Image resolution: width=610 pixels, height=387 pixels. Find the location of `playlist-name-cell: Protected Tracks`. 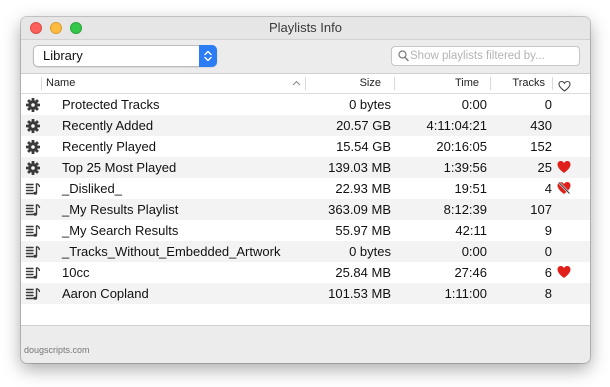

playlist-name-cell: Protected Tracks is located at coordinates (111, 104).